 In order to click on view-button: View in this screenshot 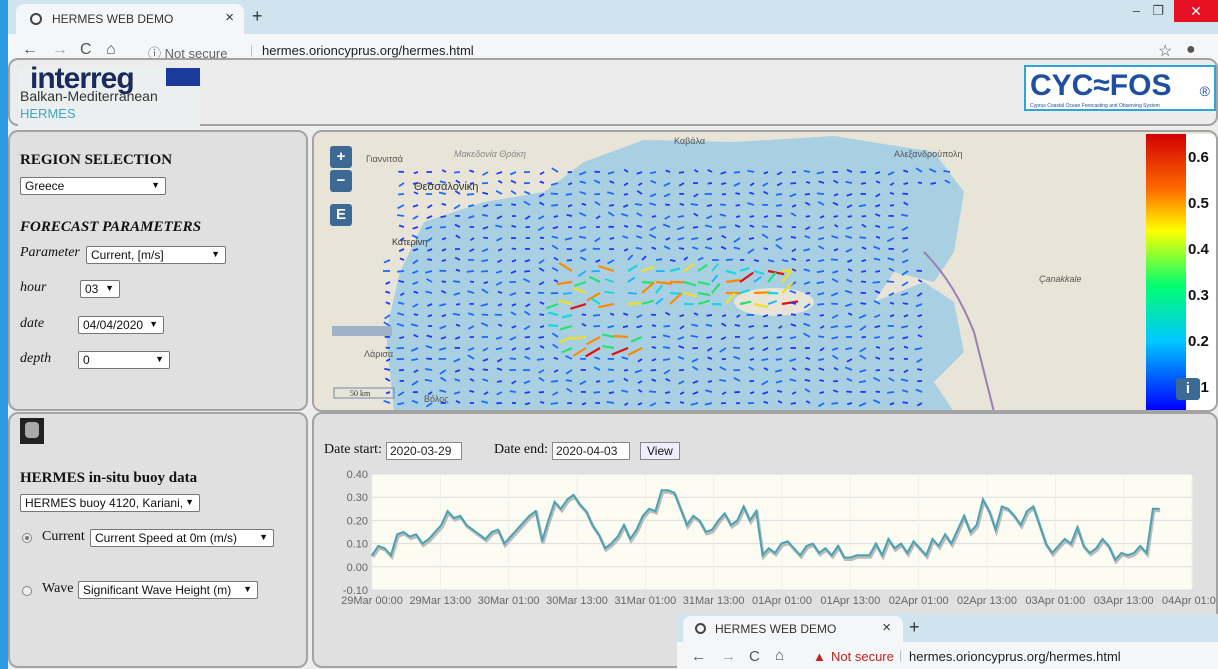, I will do `click(660, 451)`.